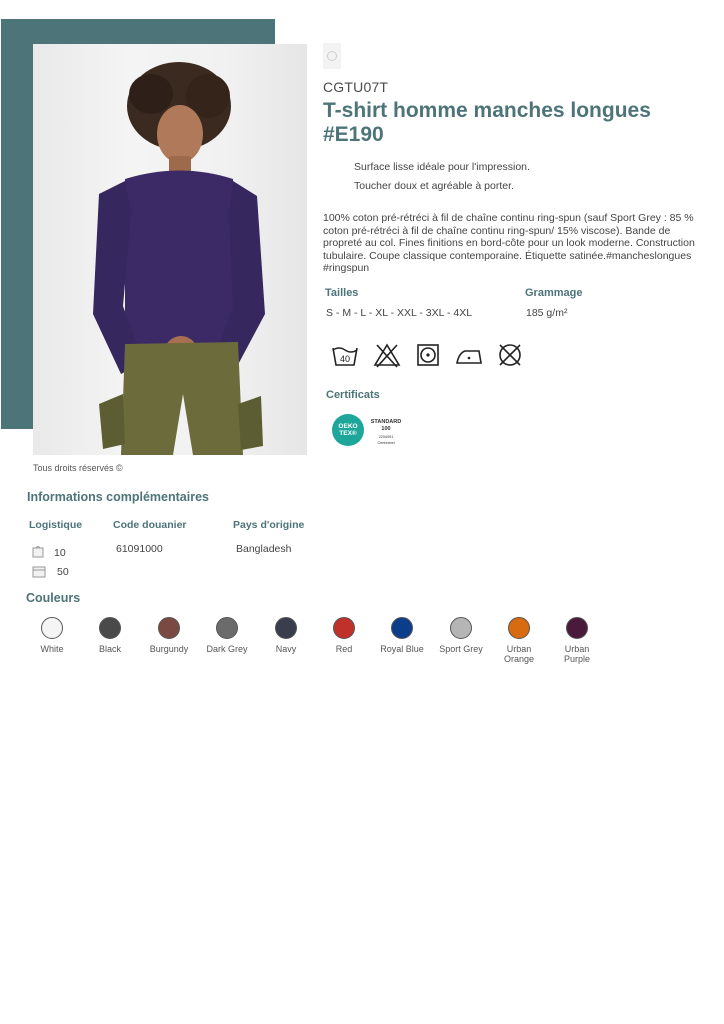 Image resolution: width=724 pixels, height=1024 pixels. What do you see at coordinates (332, 56) in the screenshot?
I see `brand-logo` at bounding box center [332, 56].